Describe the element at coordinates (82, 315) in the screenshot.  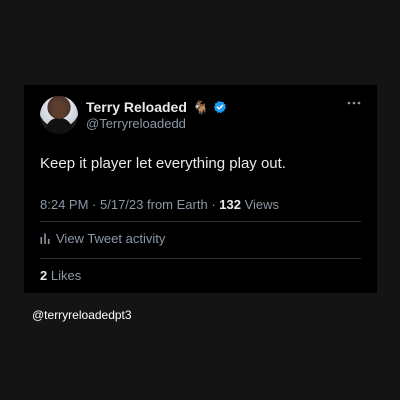
I see `watermark-handle: @terryreloadedpt3` at that location.